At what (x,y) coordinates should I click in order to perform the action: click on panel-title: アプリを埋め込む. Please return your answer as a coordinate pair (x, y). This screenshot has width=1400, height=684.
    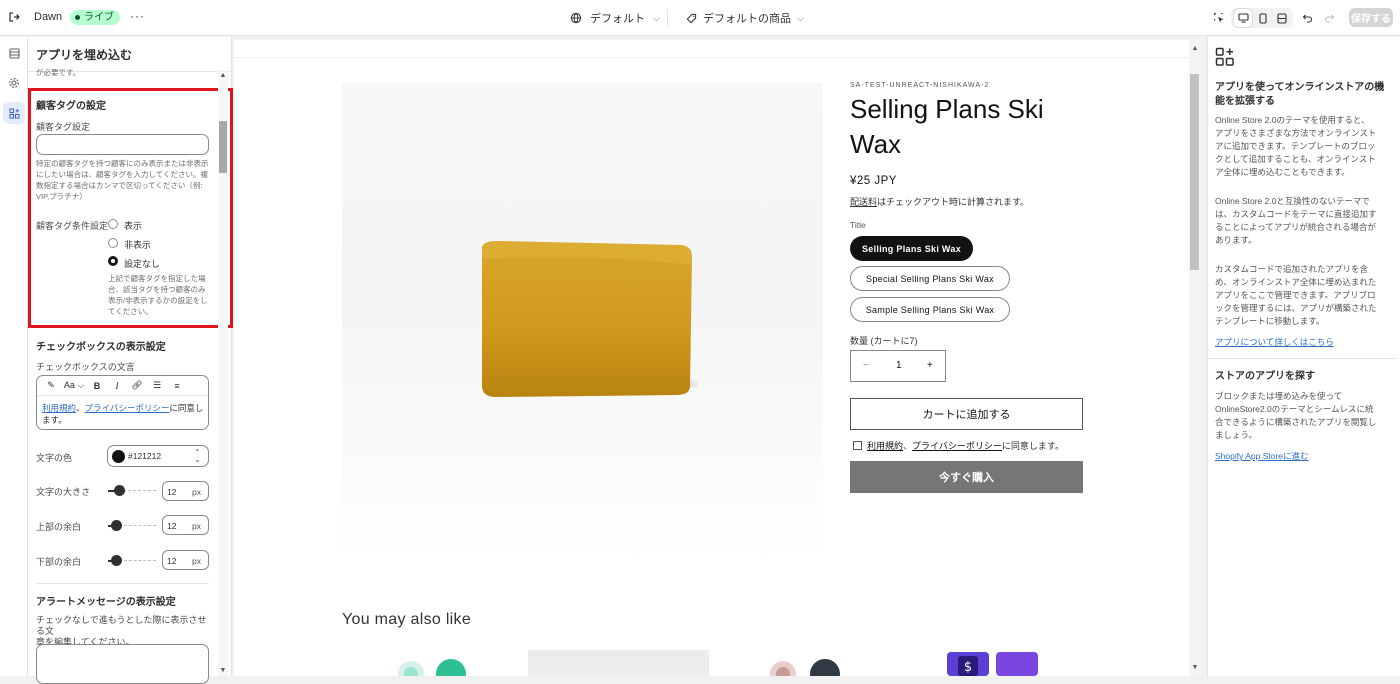
    Looking at the image, I should click on (84, 55).